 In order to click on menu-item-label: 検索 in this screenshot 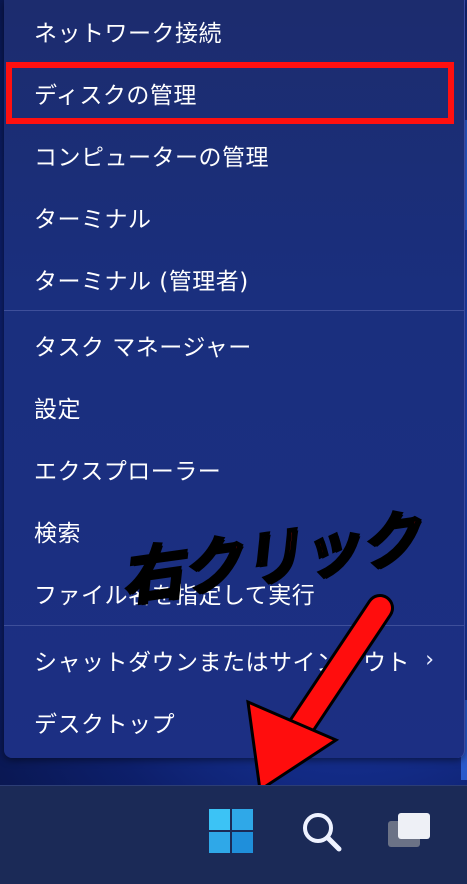, I will do `click(57, 534)`.